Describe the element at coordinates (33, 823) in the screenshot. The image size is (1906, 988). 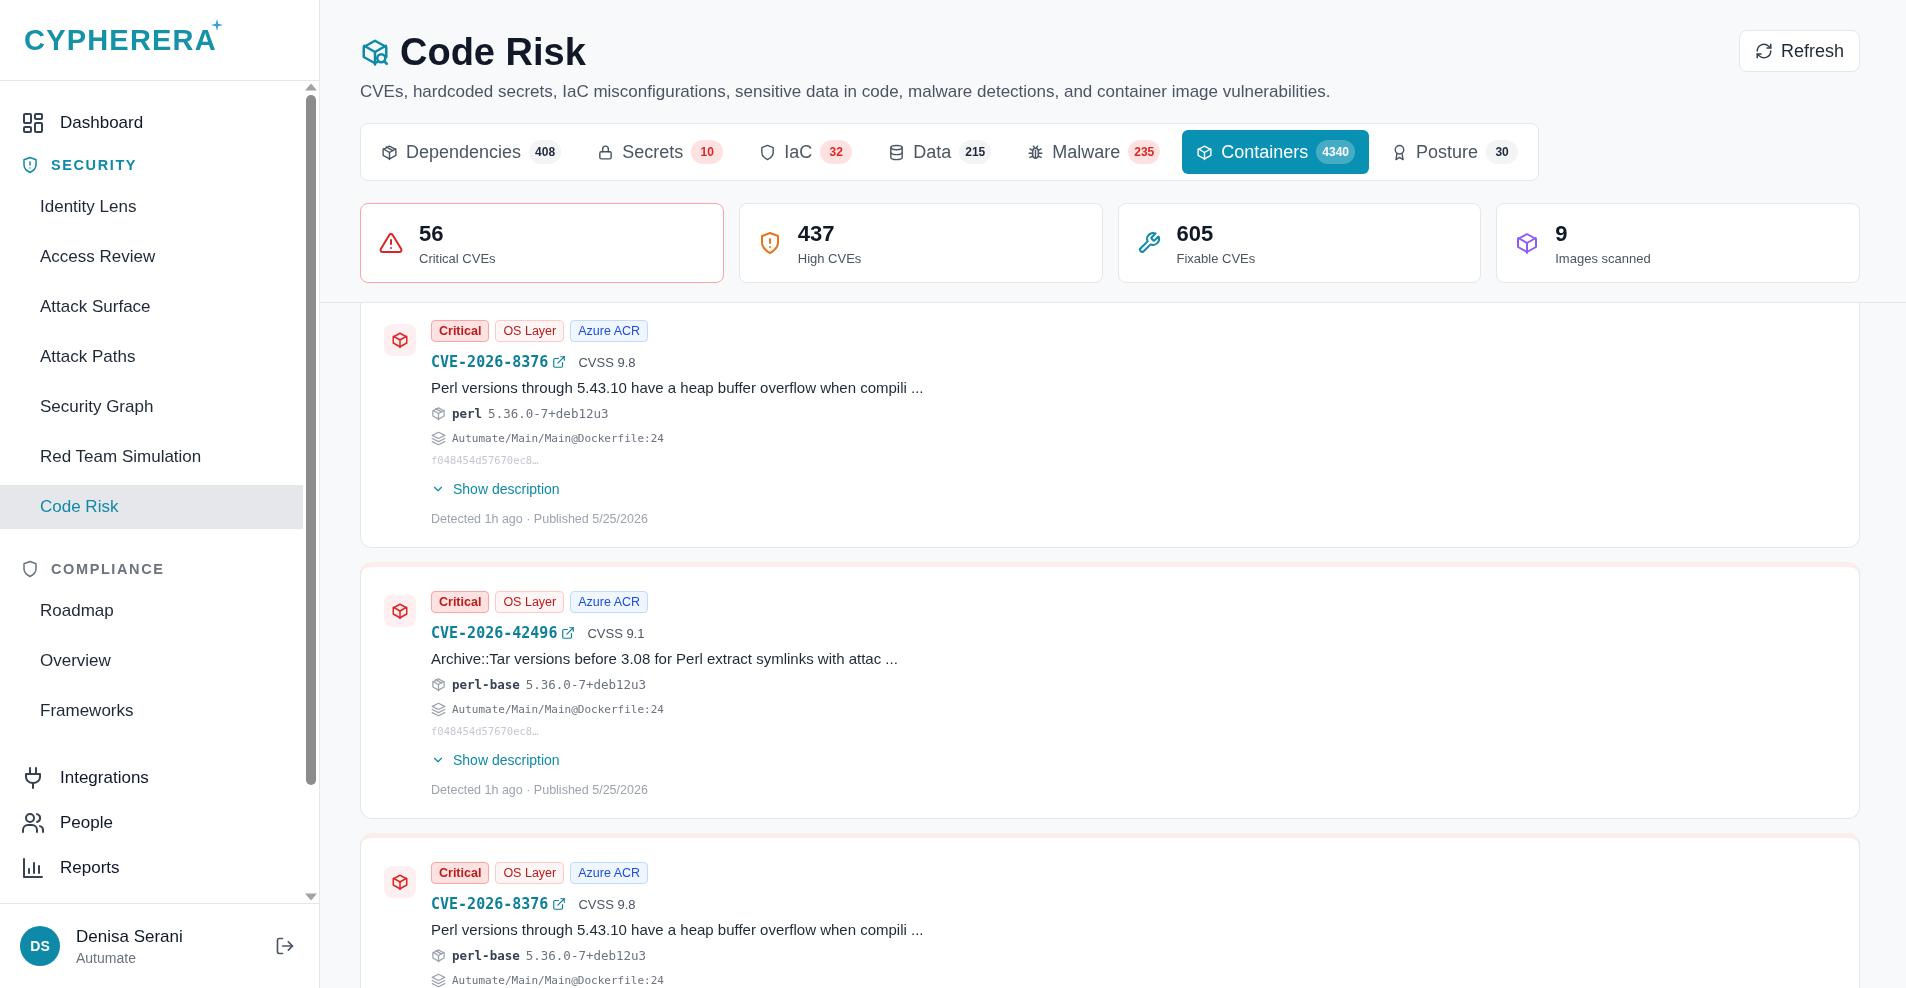
I see `people-icon` at that location.